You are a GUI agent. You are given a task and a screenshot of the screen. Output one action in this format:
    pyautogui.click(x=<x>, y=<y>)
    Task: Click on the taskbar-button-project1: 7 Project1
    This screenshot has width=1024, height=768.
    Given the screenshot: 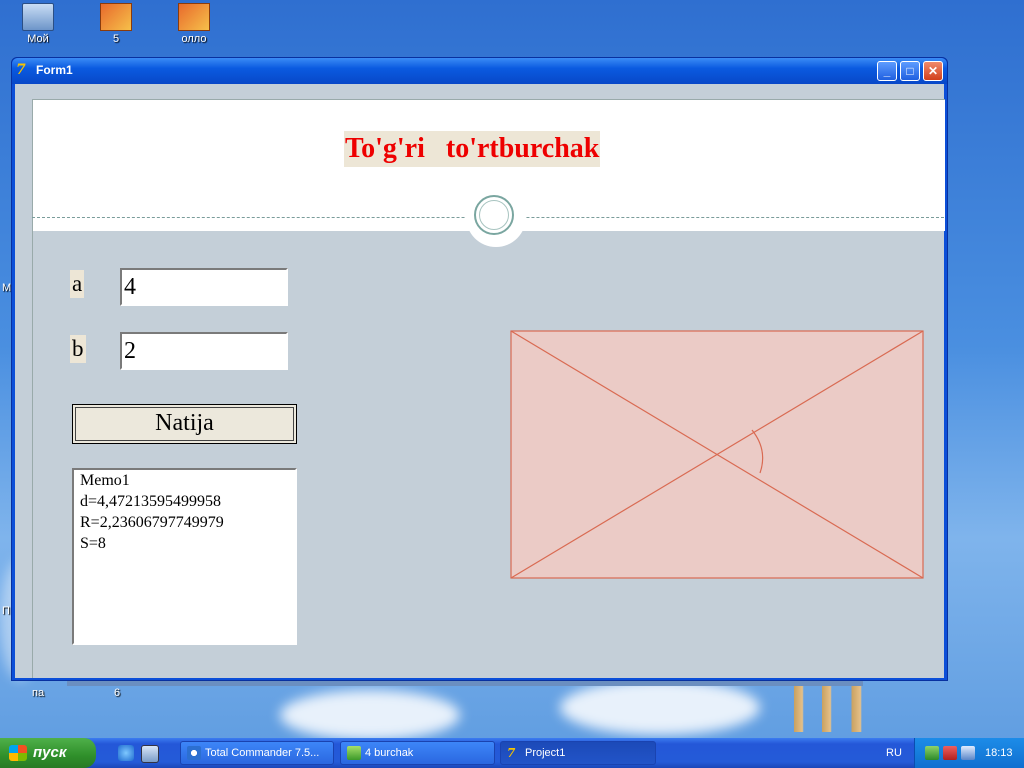 What is the action you would take?
    pyautogui.click(x=578, y=753)
    